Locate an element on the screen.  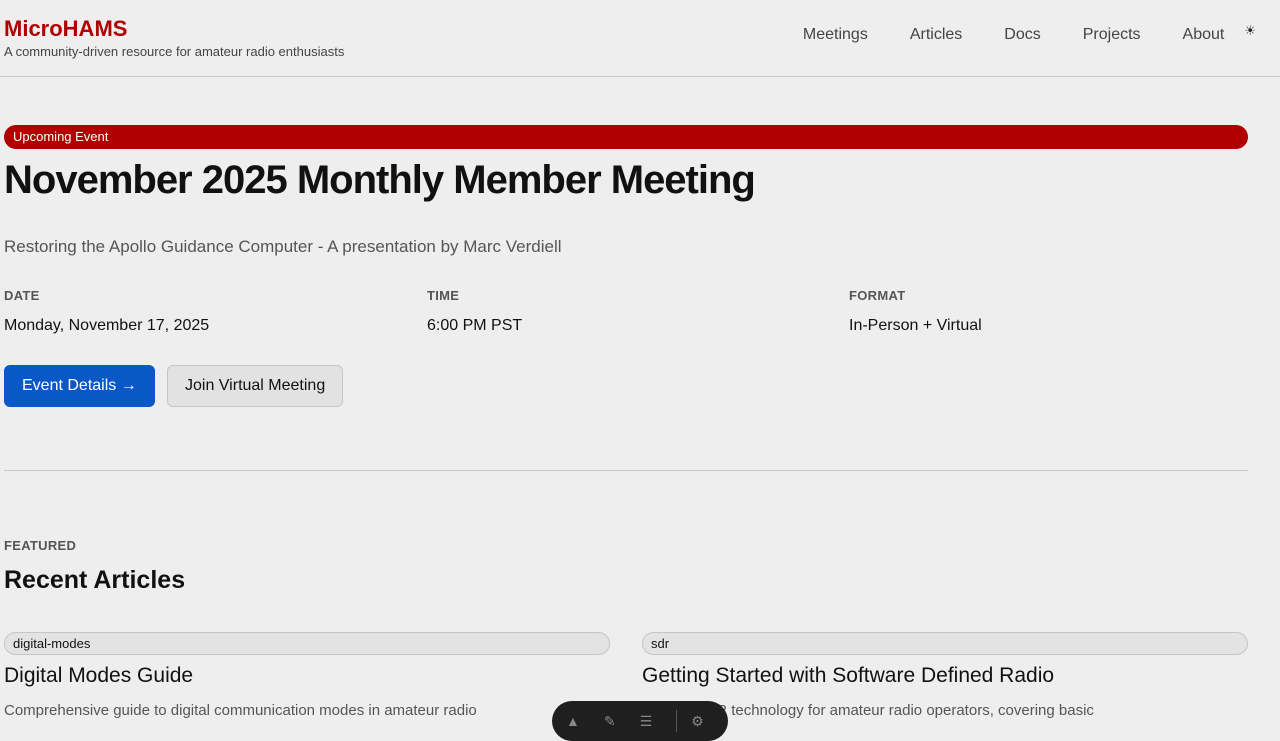
toolbar-settings-icon: ⚙ is located at coordinates (697, 721).